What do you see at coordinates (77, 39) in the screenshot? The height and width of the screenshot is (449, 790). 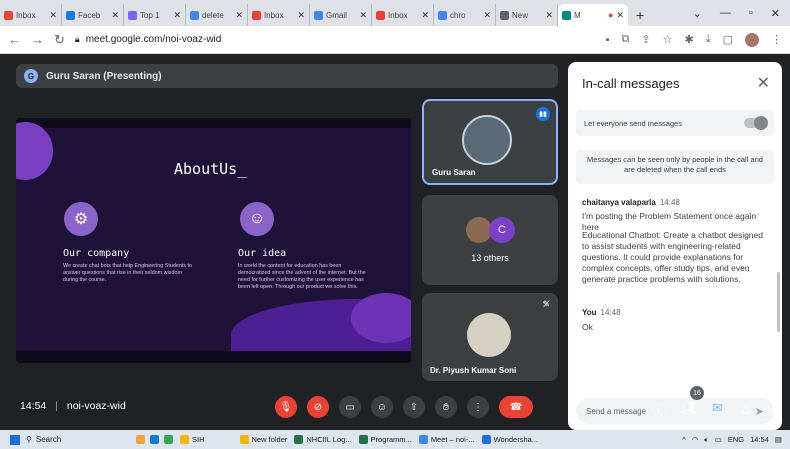 I see `lock-icon: 🔒︎` at bounding box center [77, 39].